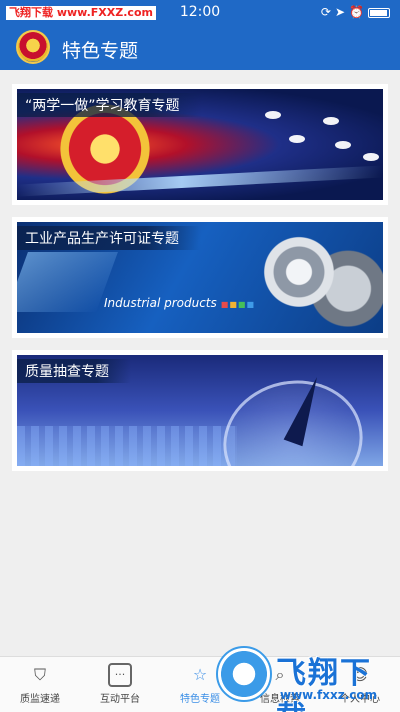 The height and width of the screenshot is (712, 400). I want to click on watermark-logo, so click(244, 674).